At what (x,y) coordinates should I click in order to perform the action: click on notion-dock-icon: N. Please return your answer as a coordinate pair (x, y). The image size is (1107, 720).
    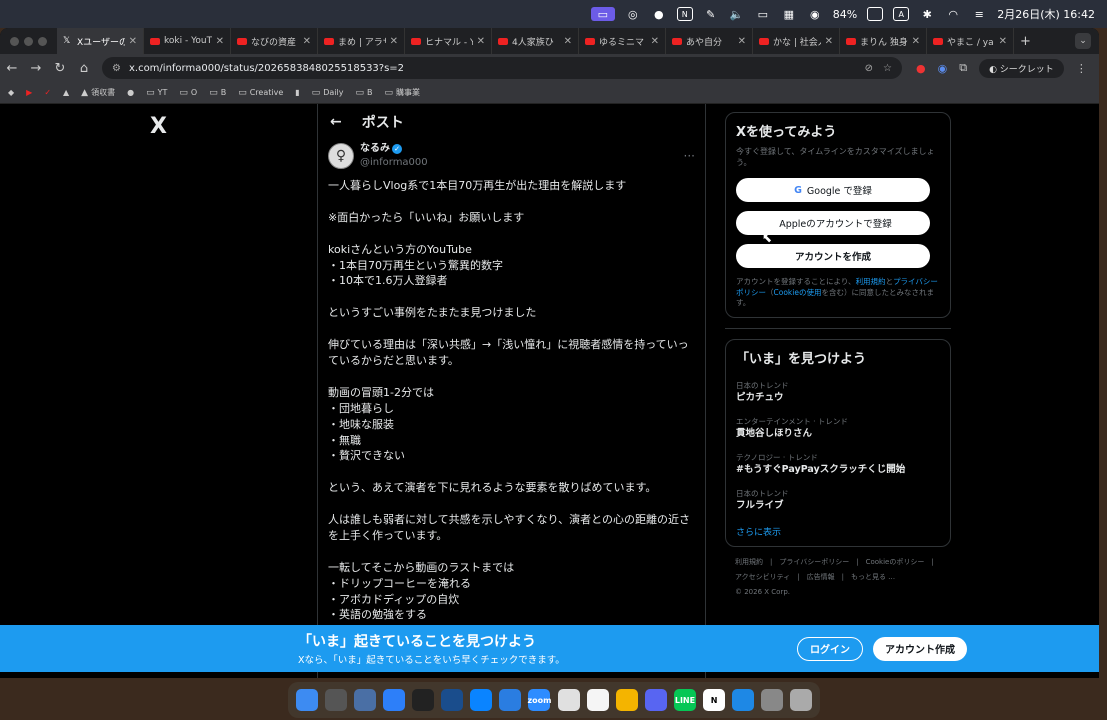
    Looking at the image, I should click on (714, 700).